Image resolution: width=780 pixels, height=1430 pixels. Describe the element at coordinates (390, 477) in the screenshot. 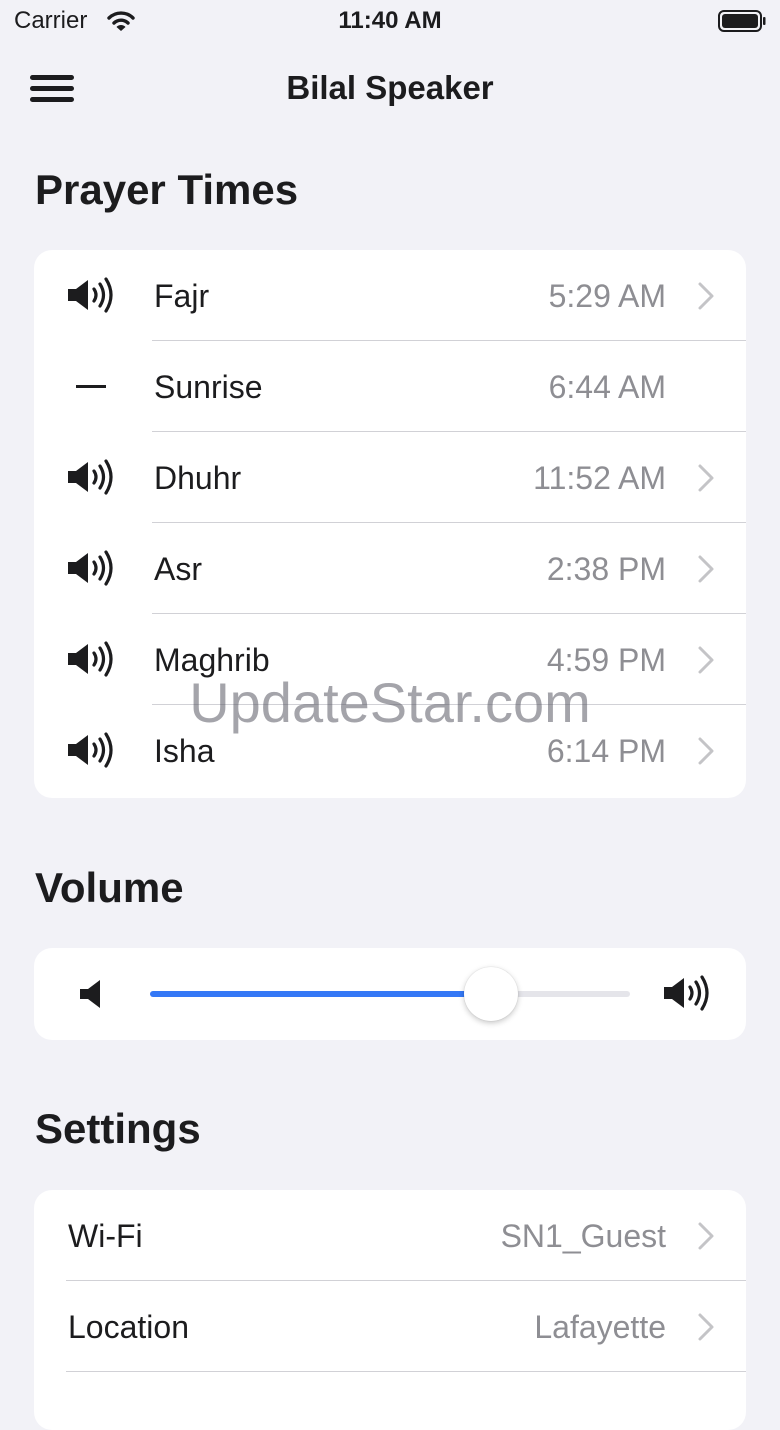

I see `prayer-row-dhuhr: Dhuhr 11:52 AM` at that location.